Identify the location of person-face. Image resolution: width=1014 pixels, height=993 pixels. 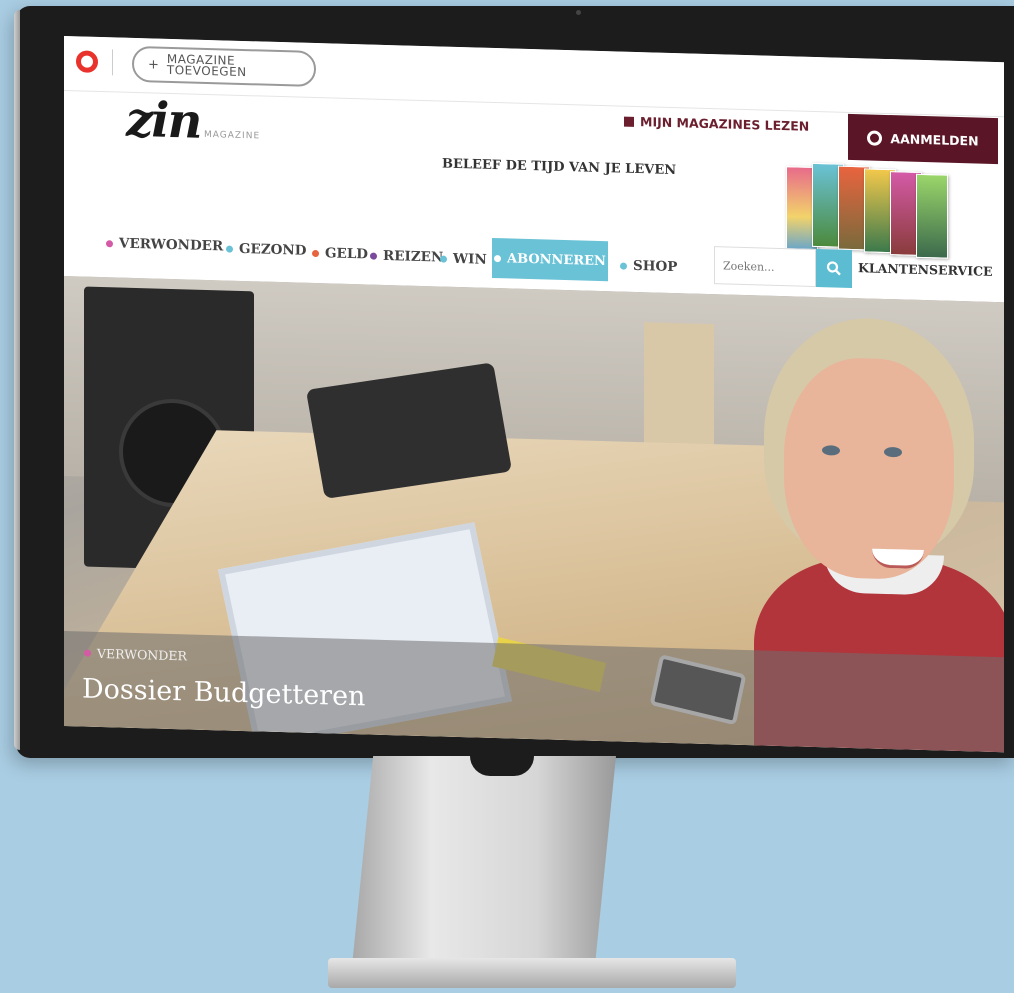
(869, 468).